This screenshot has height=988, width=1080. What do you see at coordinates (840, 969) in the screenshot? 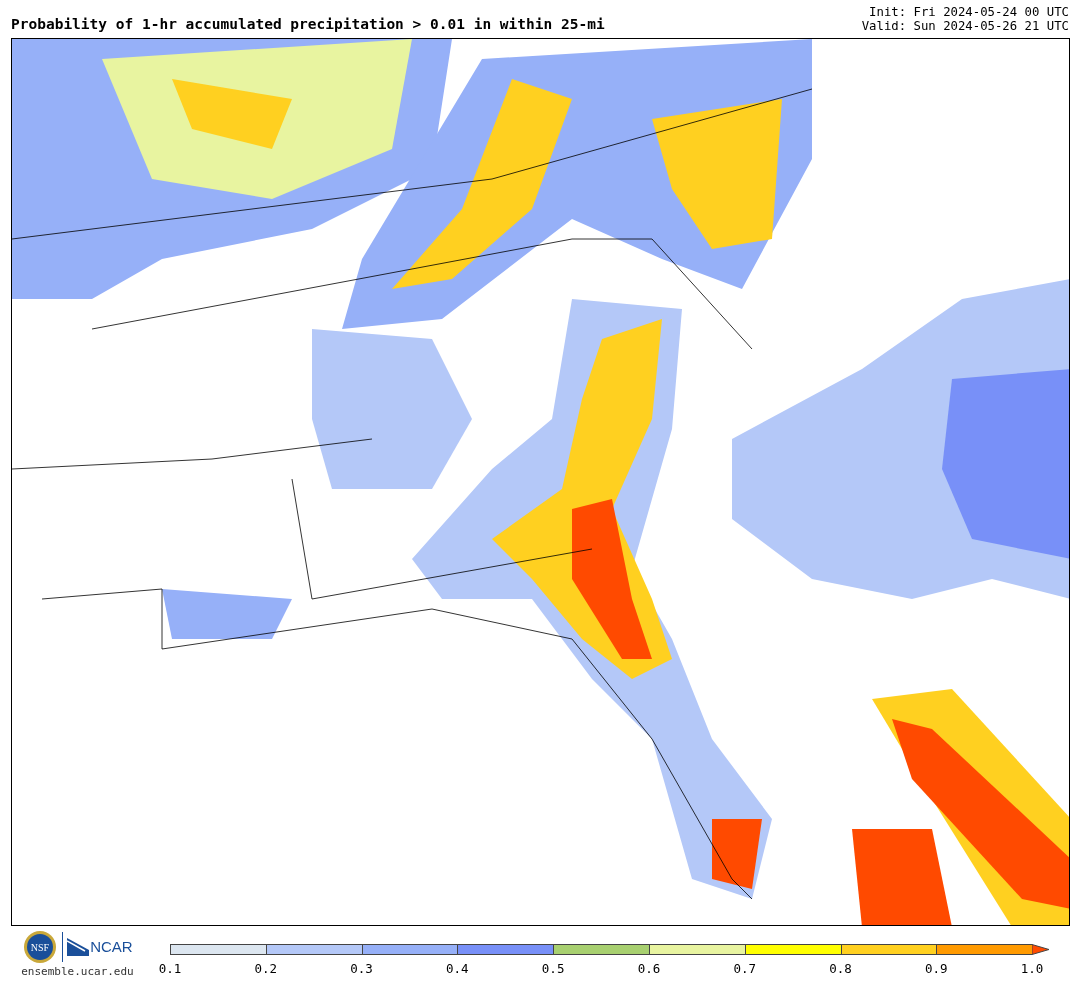
I see `colorbar-tick-label: 0.8` at bounding box center [840, 969].